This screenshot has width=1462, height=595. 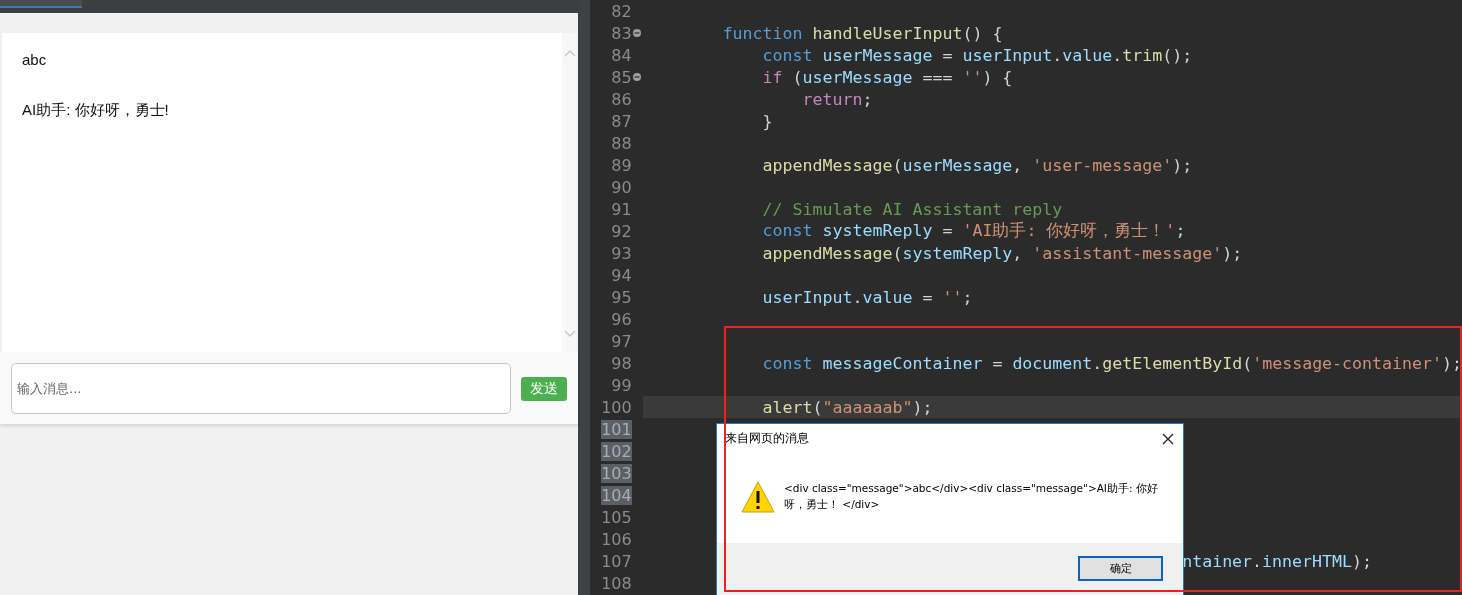 I want to click on code-line: ntainer.innerHTML);, so click(x=1277, y=561).